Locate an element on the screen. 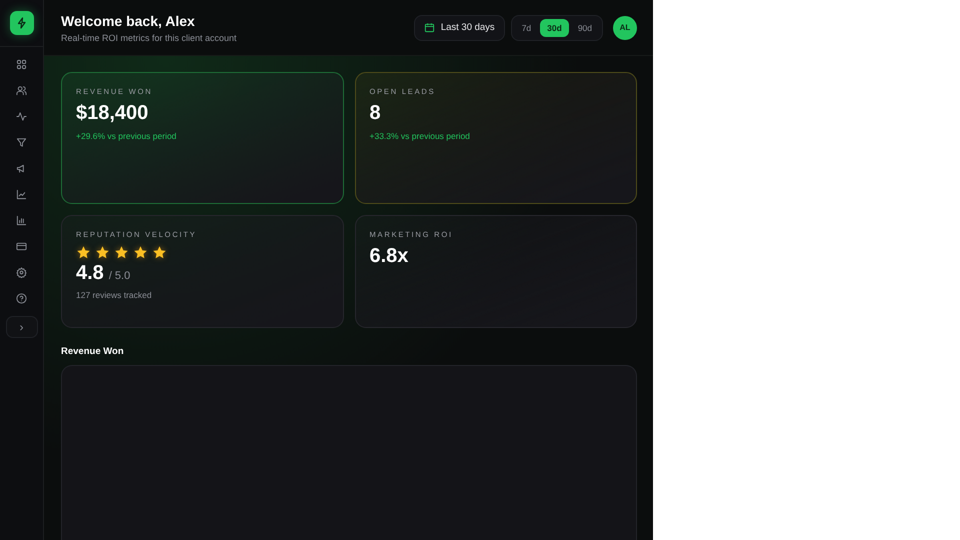 This screenshot has width=960, height=540. metric-value: 8 is located at coordinates (375, 113).